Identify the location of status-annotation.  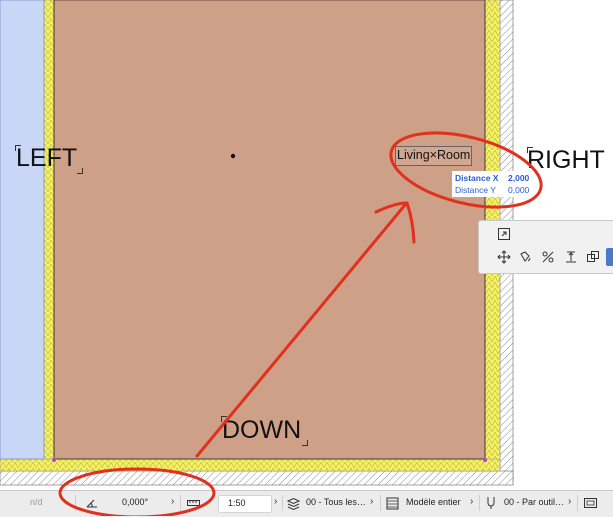
(137, 491).